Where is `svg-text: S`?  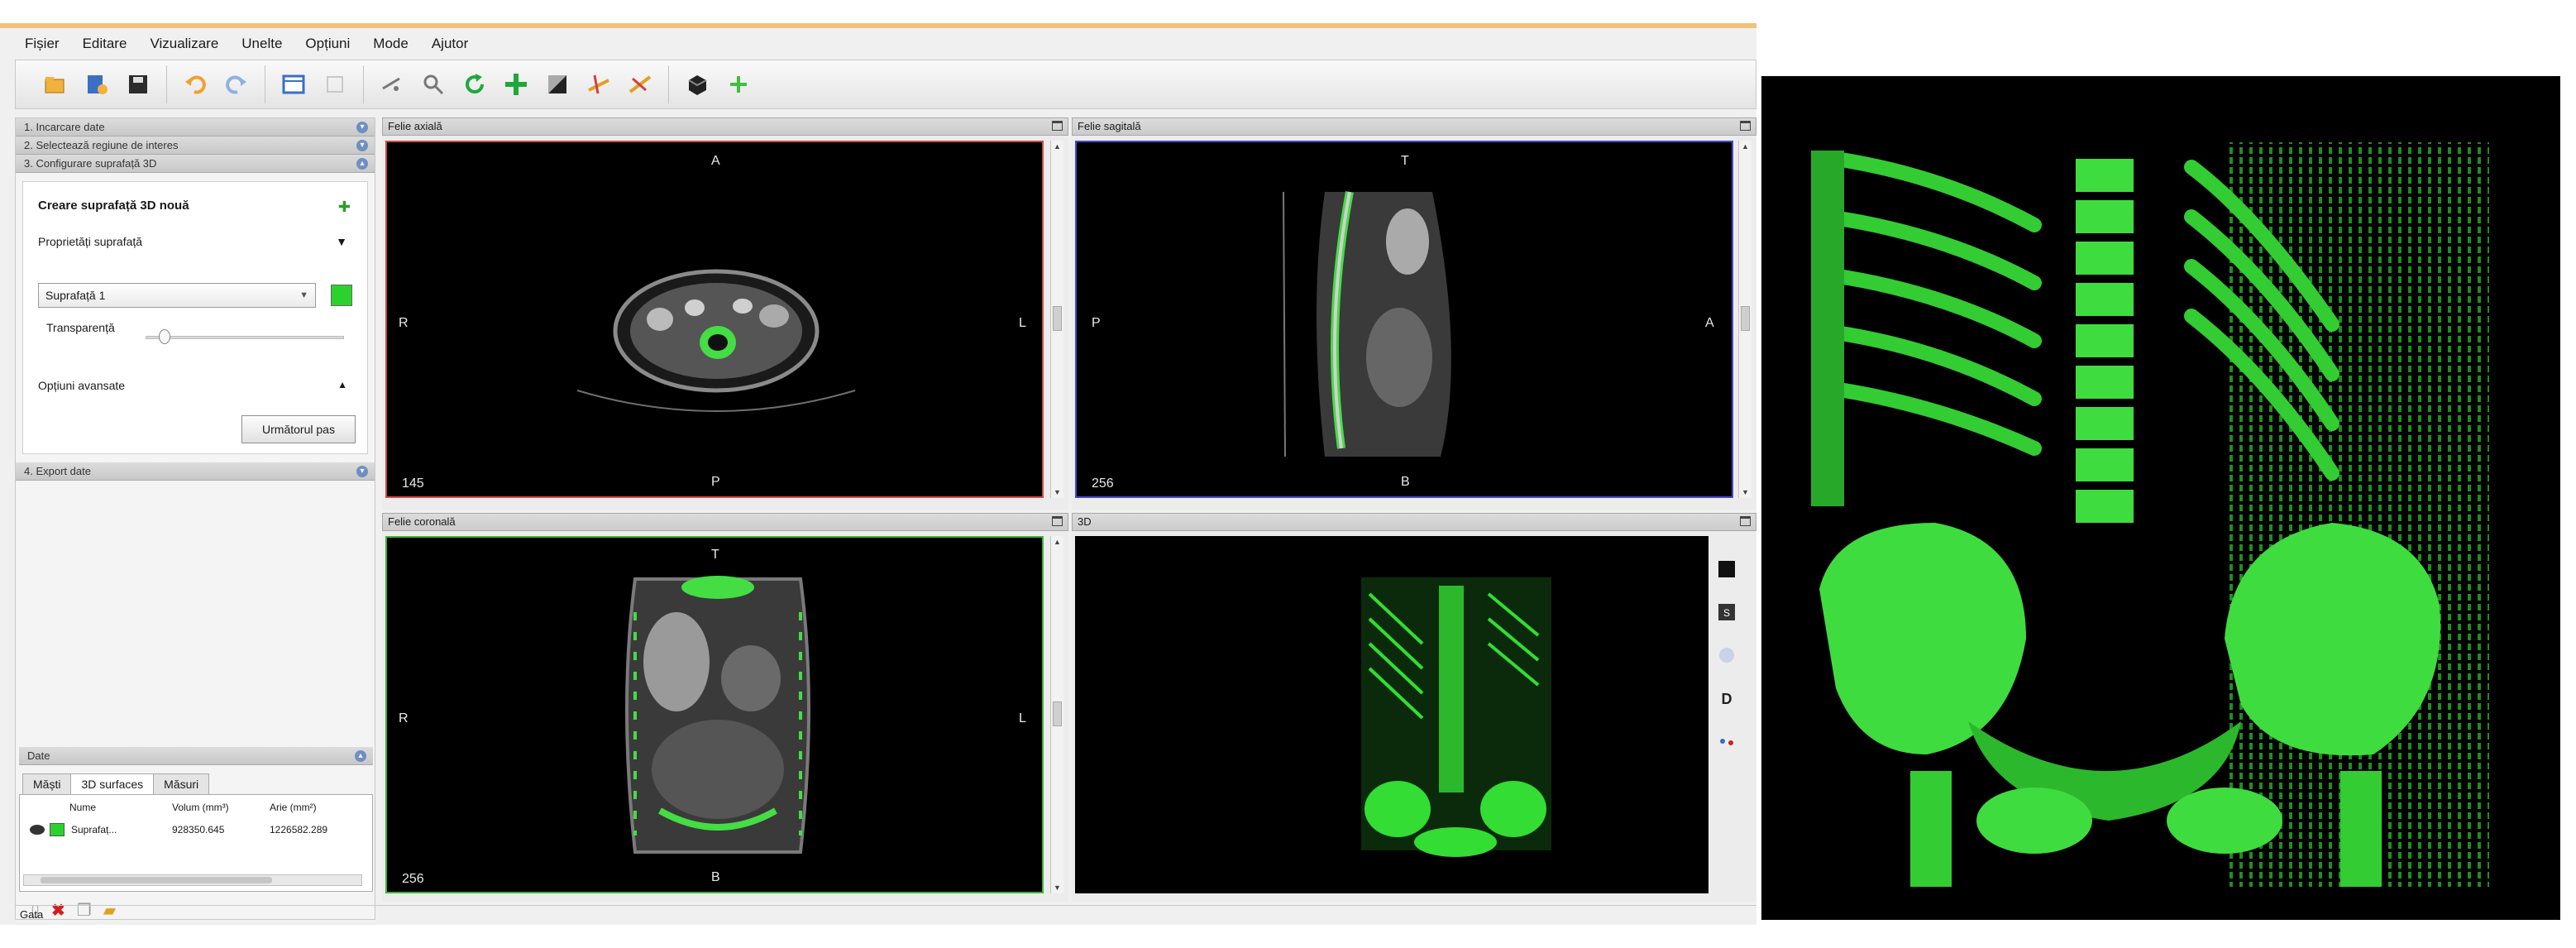 svg-text: S is located at coordinates (1727, 613).